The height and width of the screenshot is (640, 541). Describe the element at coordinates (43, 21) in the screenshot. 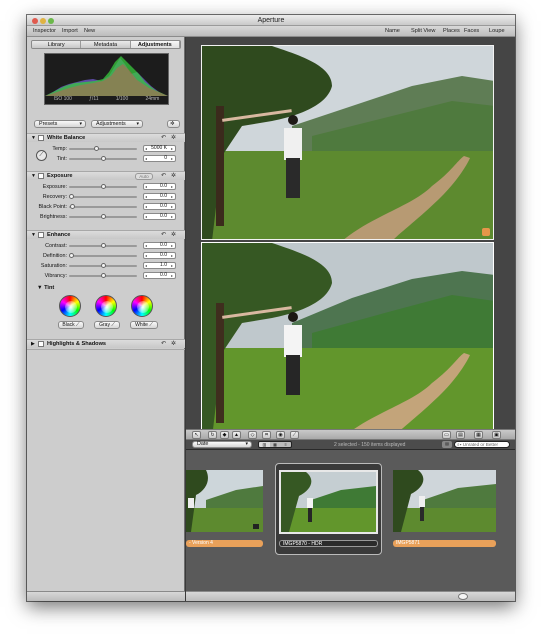

I see `minimize-icon` at that location.